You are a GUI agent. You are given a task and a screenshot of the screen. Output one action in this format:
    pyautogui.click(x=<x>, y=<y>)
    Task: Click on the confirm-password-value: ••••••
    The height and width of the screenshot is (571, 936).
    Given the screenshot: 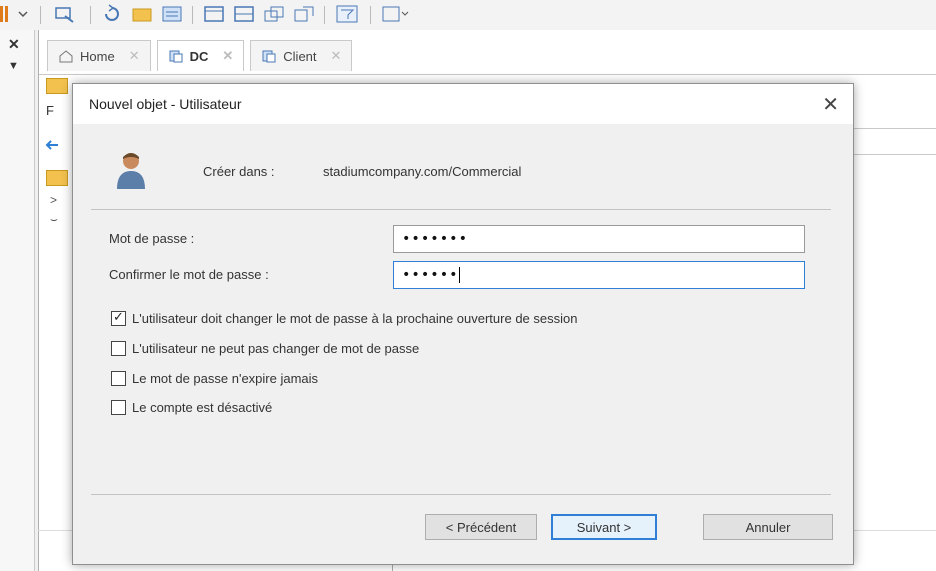 What is the action you would take?
    pyautogui.click(x=430, y=275)
    